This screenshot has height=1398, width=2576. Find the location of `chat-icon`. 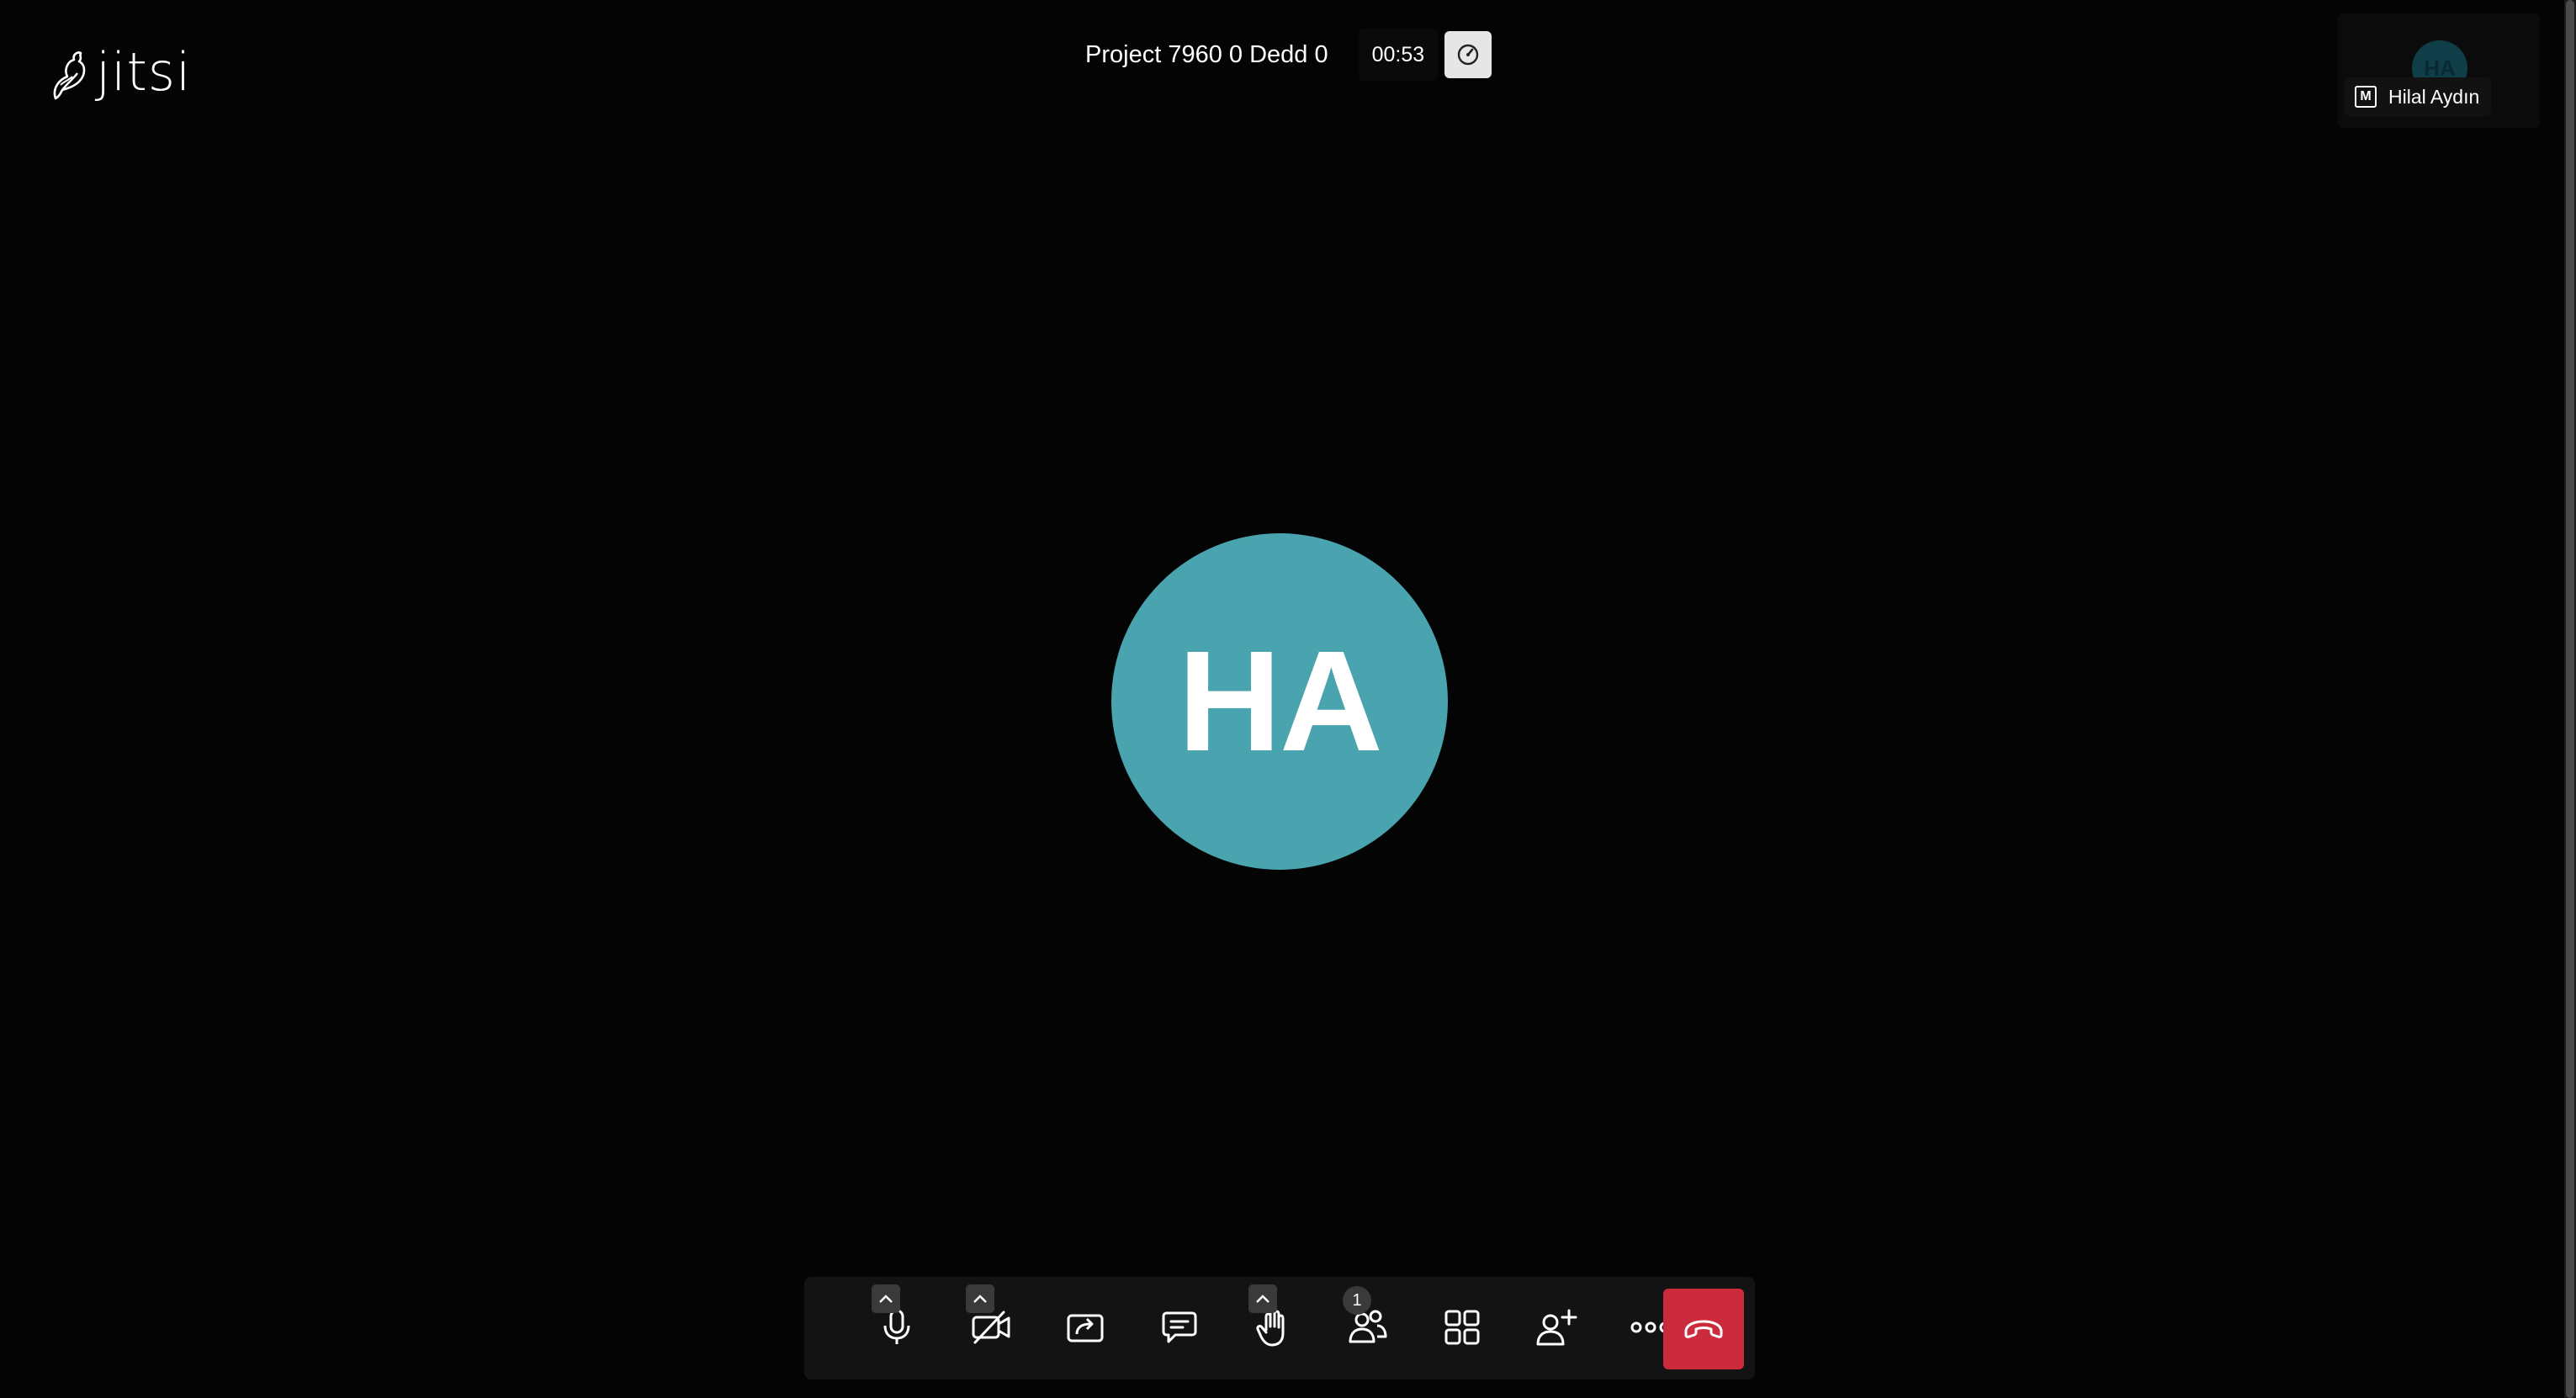

chat-icon is located at coordinates (1179, 1327).